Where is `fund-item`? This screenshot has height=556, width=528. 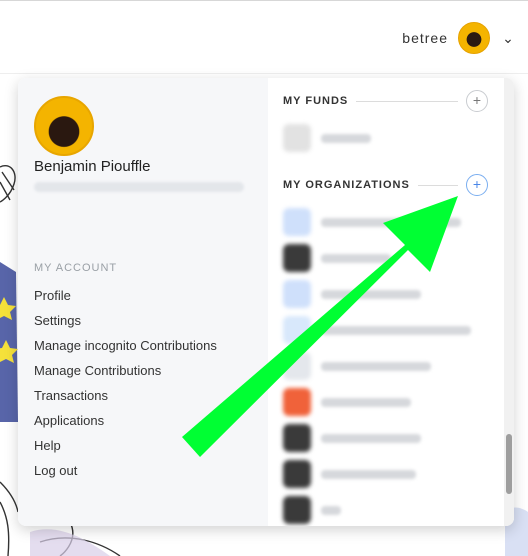
fund-item is located at coordinates (327, 138).